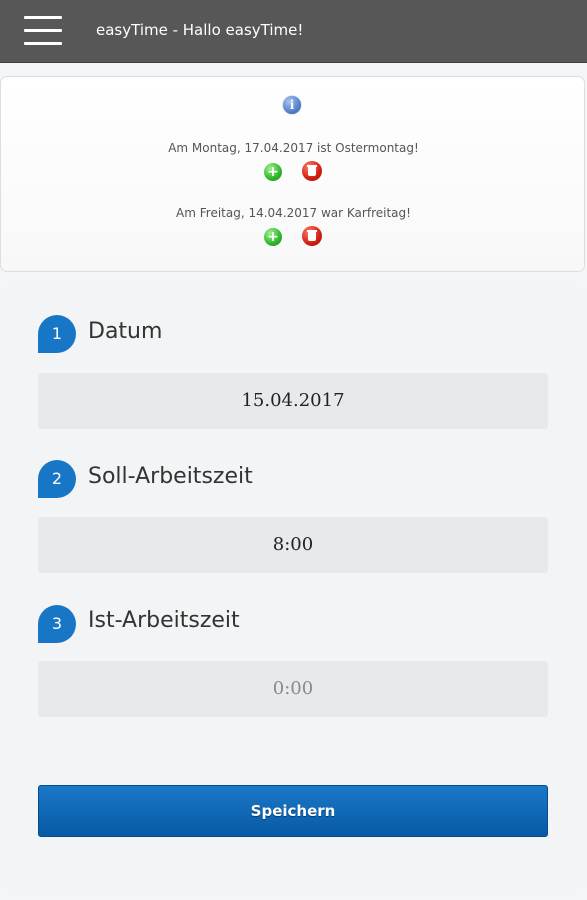 Image resolution: width=587 pixels, height=900 pixels. Describe the element at coordinates (200, 30) in the screenshot. I see `app-title: easyTime - Hallo easyTime!` at that location.